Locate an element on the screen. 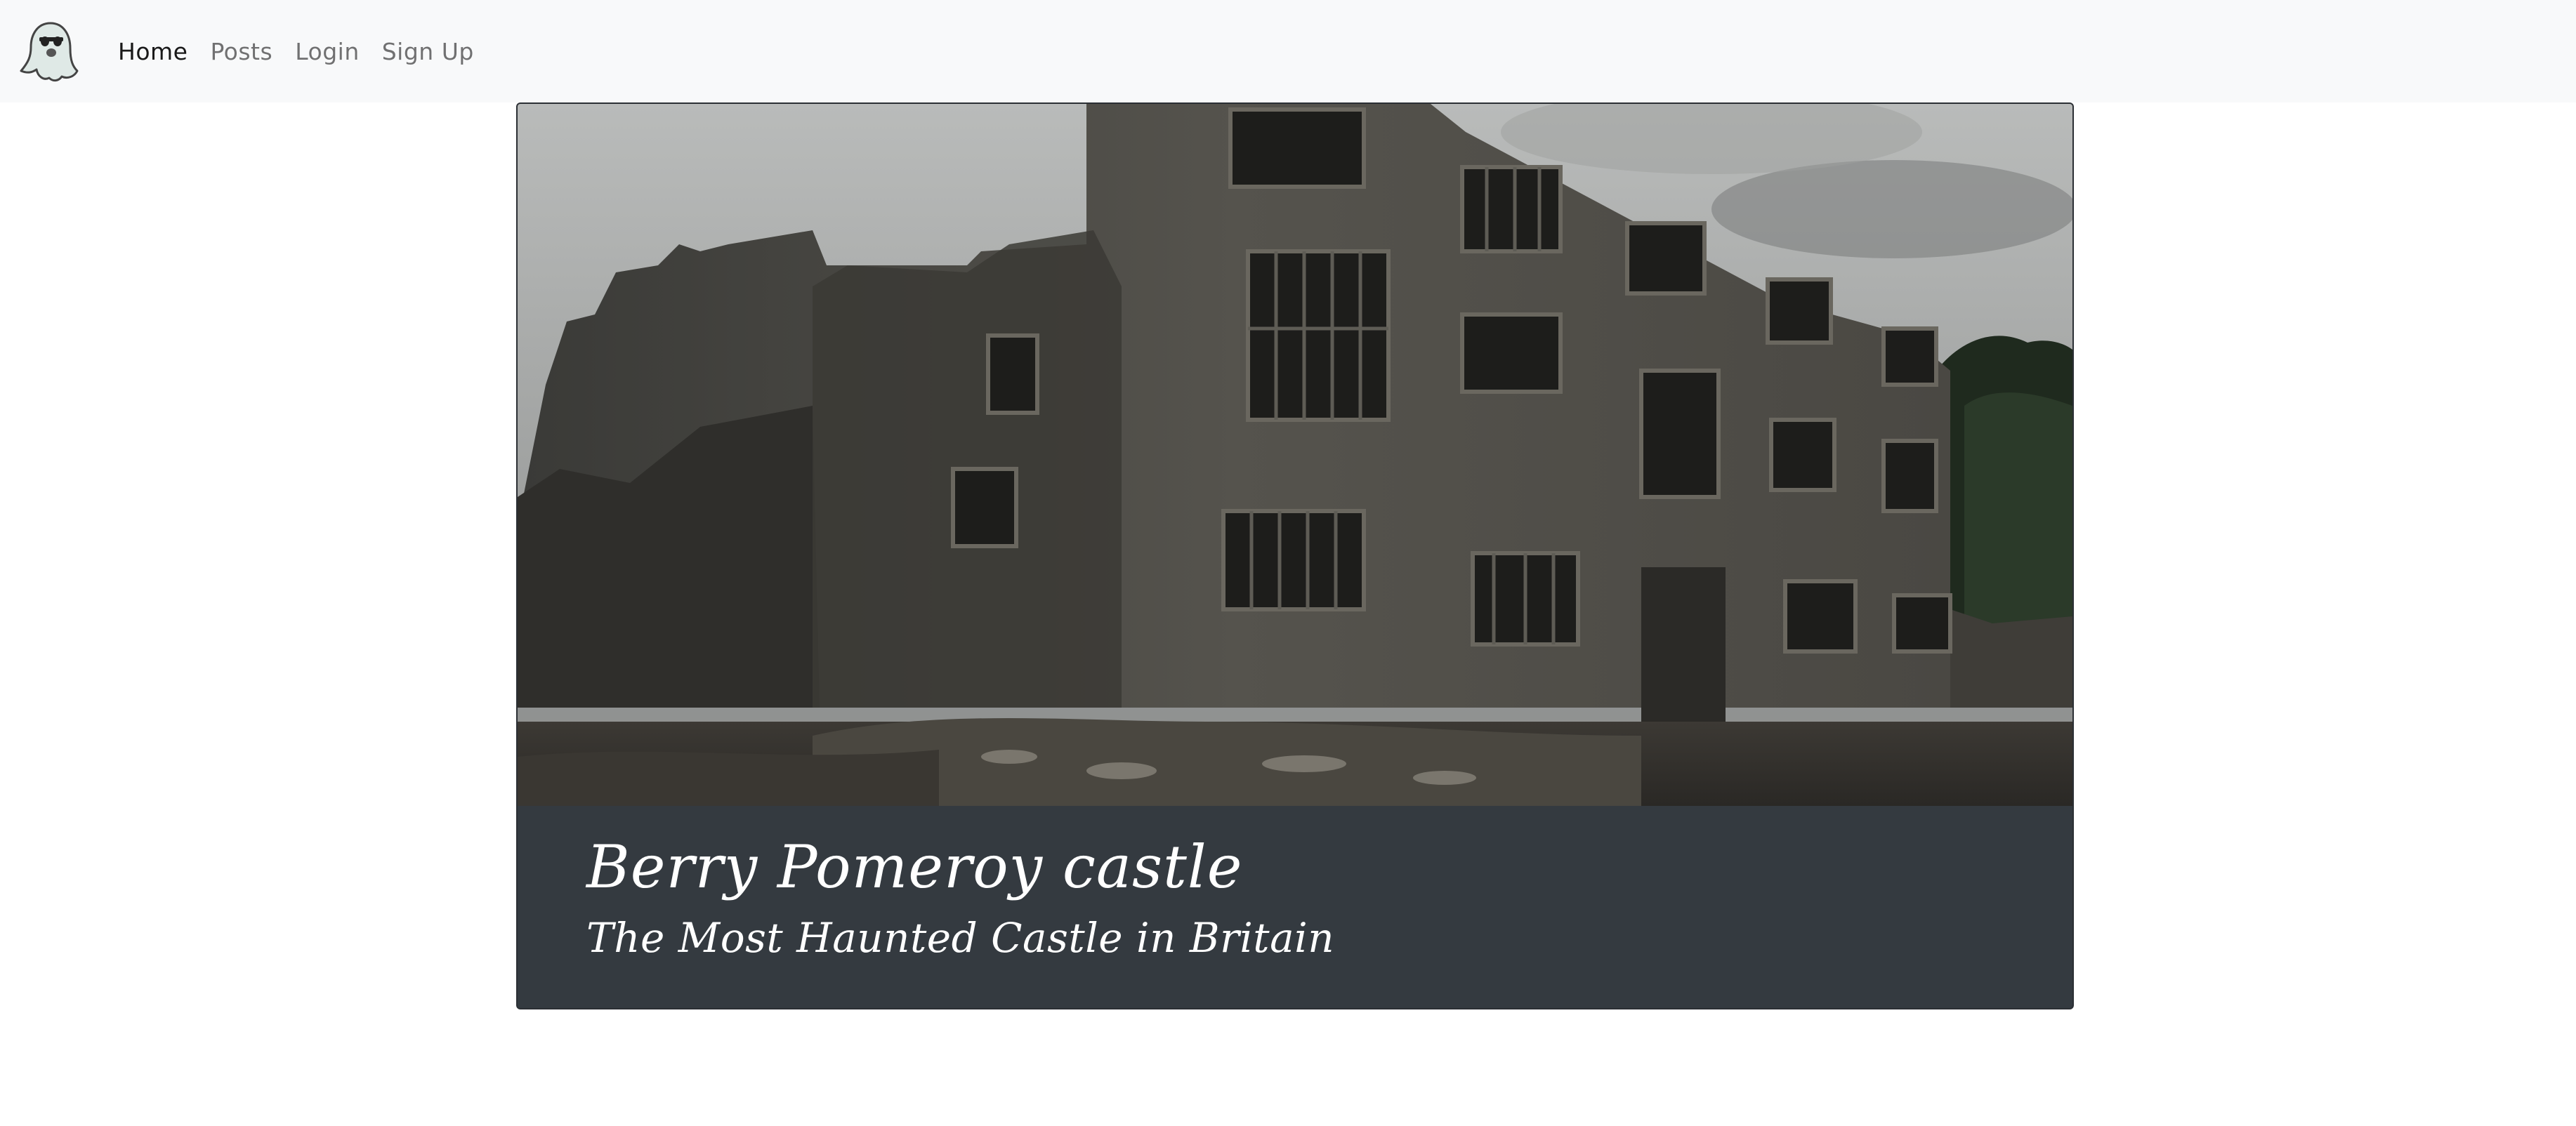  ghost-icon is located at coordinates (51, 51).